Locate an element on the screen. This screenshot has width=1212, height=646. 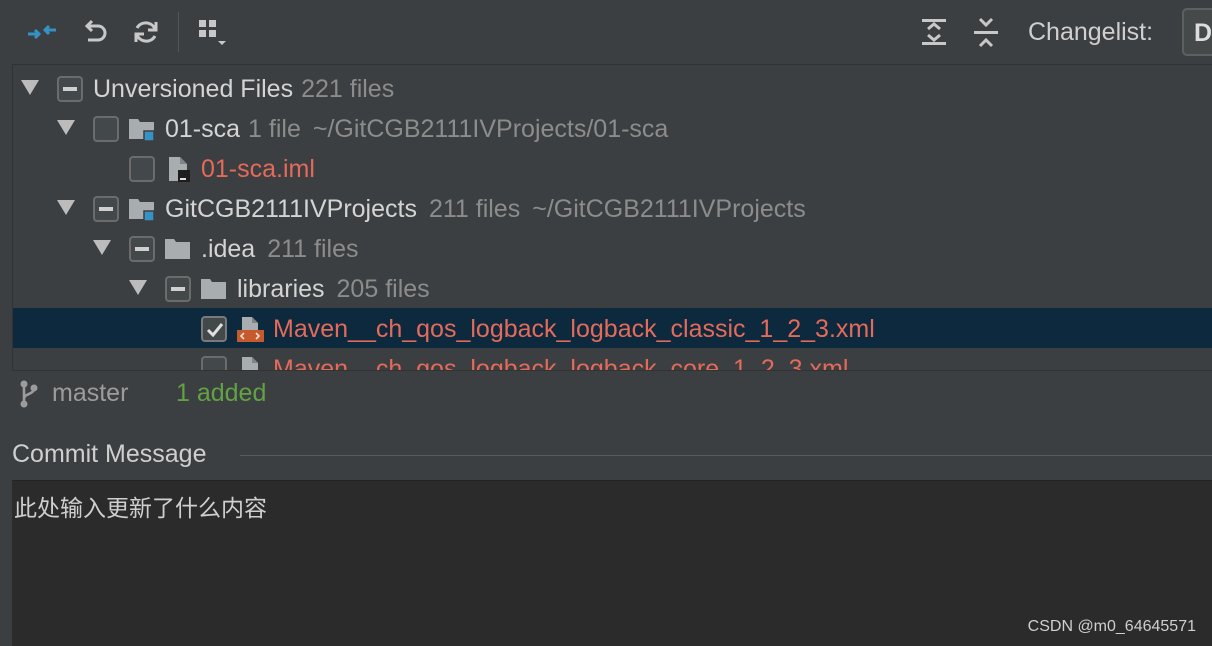
title-divider is located at coordinates (726, 455).